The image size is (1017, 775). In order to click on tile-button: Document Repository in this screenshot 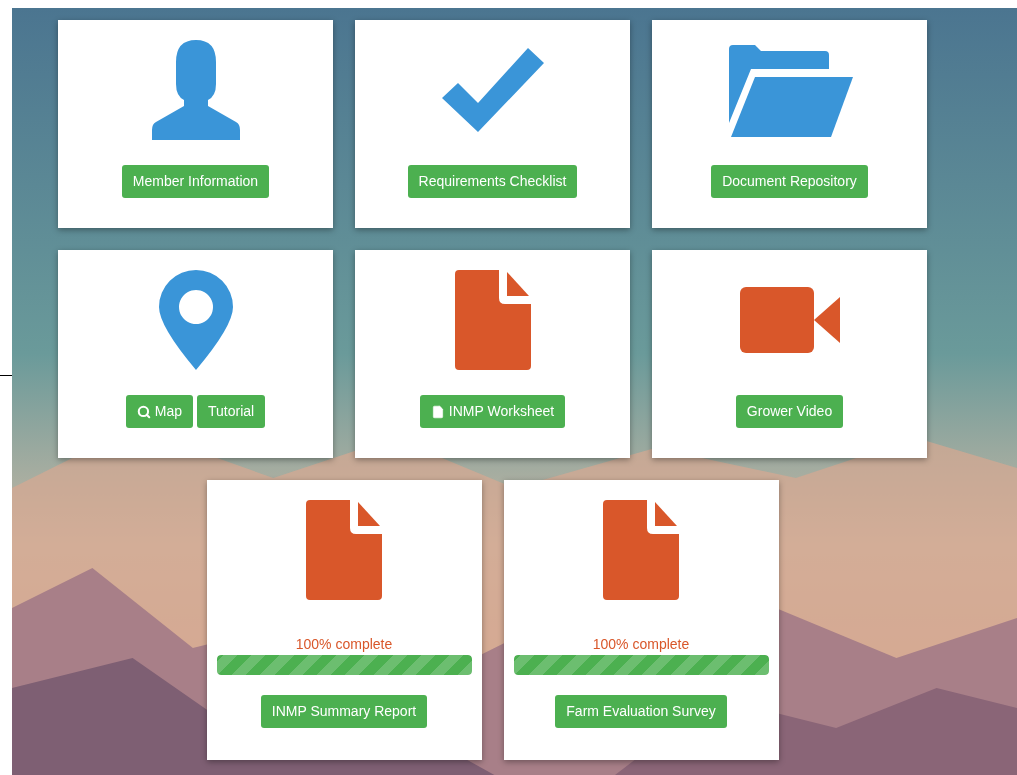, I will do `click(789, 181)`.